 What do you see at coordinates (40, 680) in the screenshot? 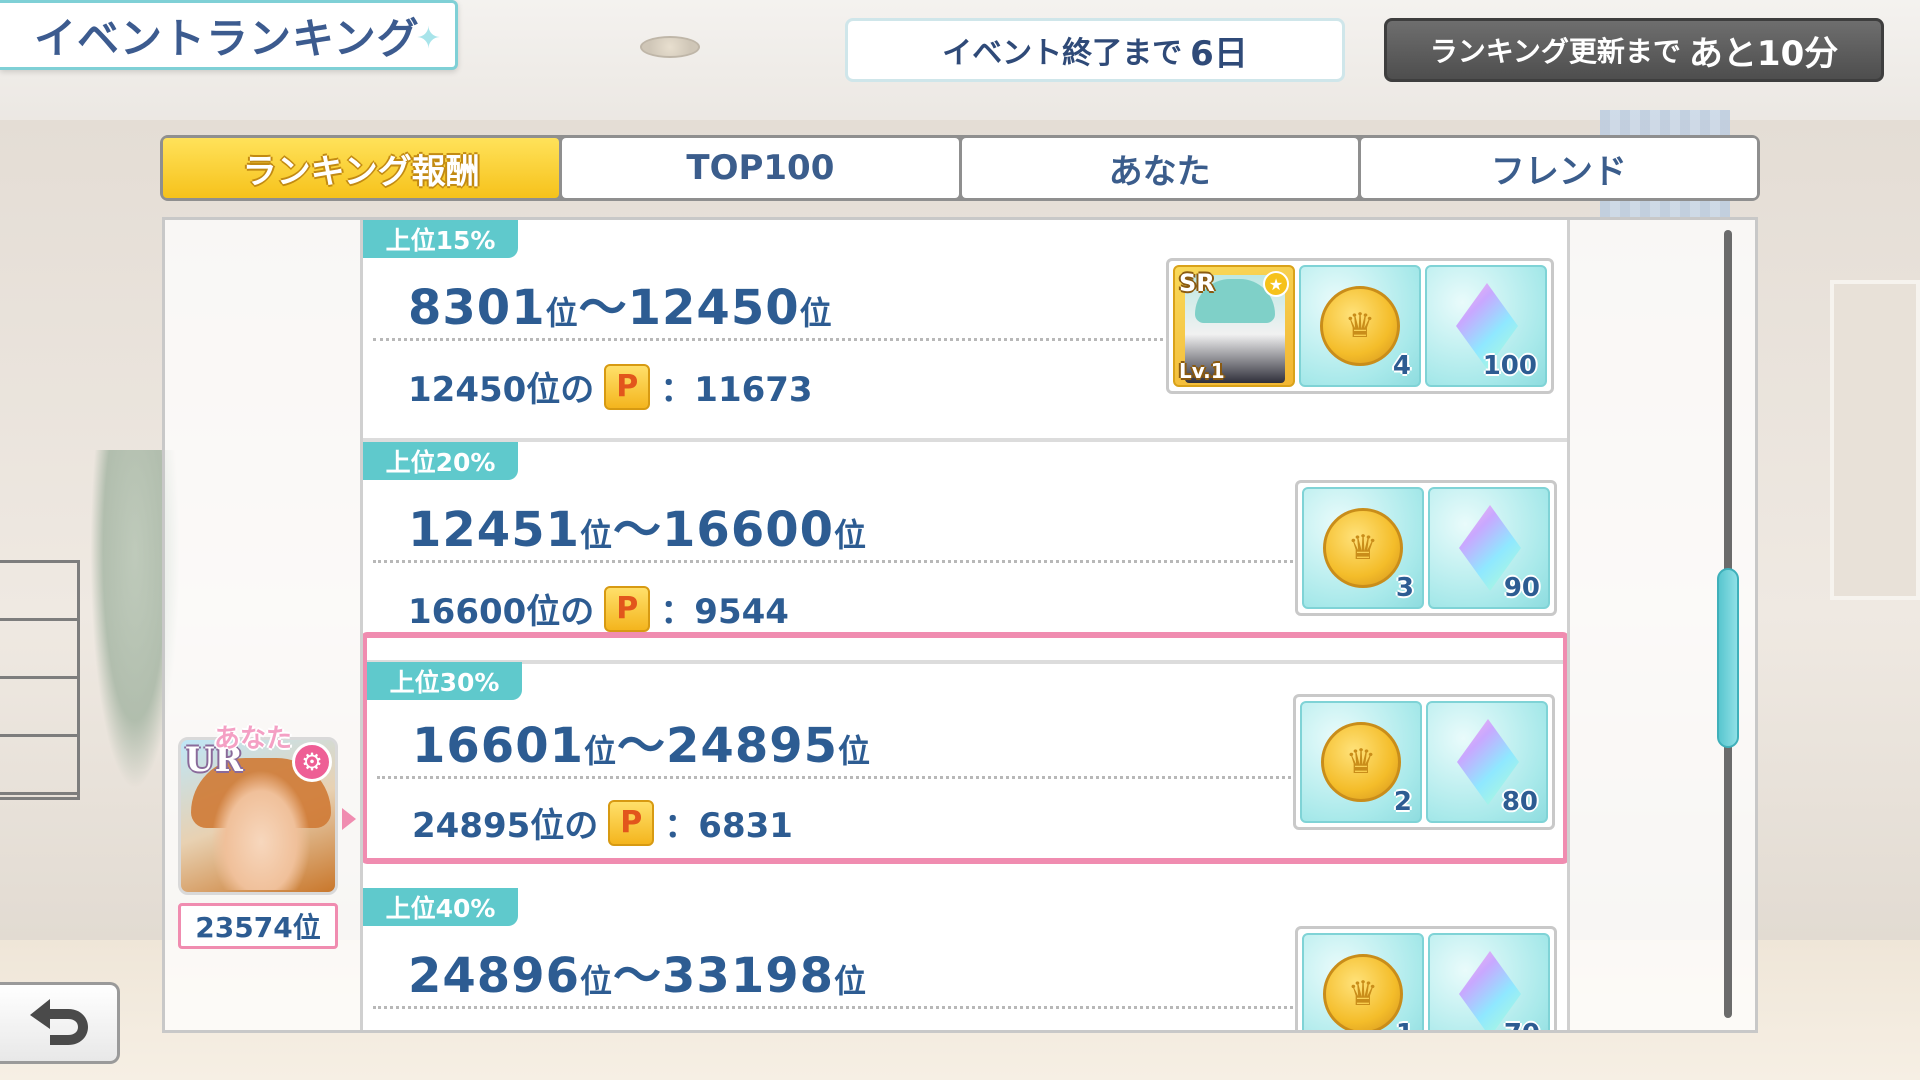
I see `background-shelf` at bounding box center [40, 680].